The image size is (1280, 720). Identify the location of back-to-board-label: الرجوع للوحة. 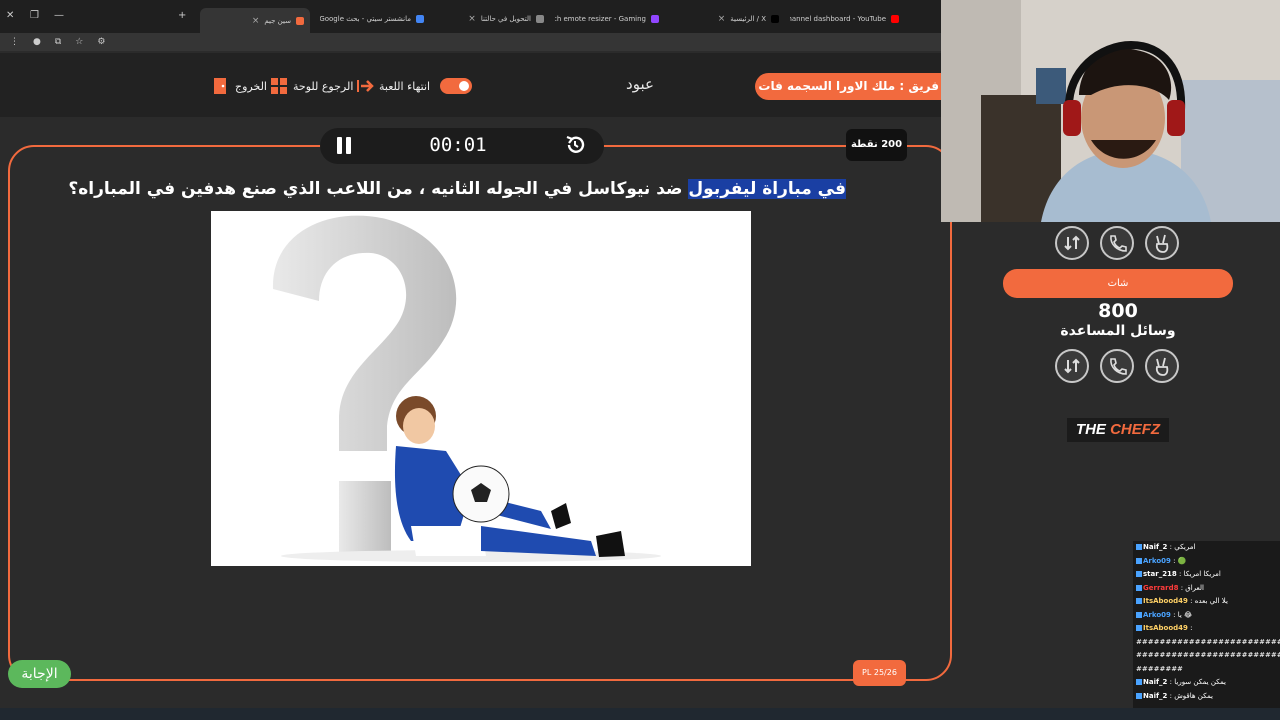
(323, 86).